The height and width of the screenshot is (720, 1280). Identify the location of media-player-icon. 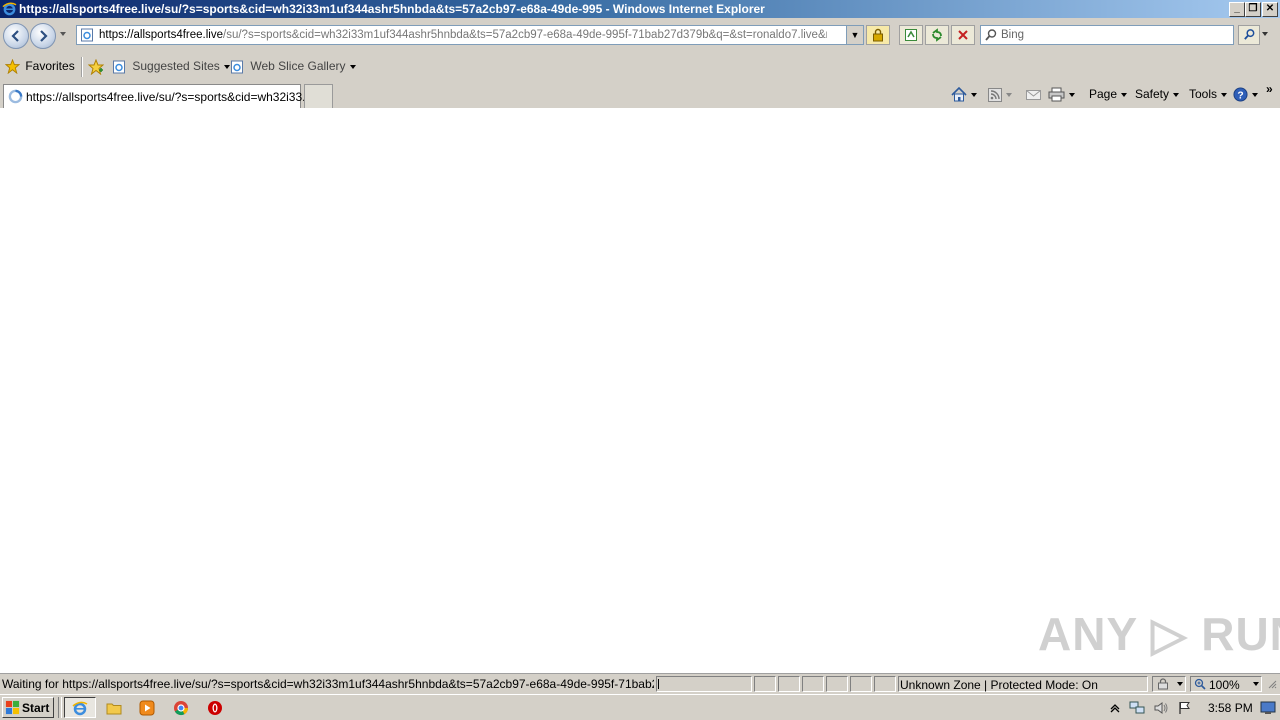
(147, 708).